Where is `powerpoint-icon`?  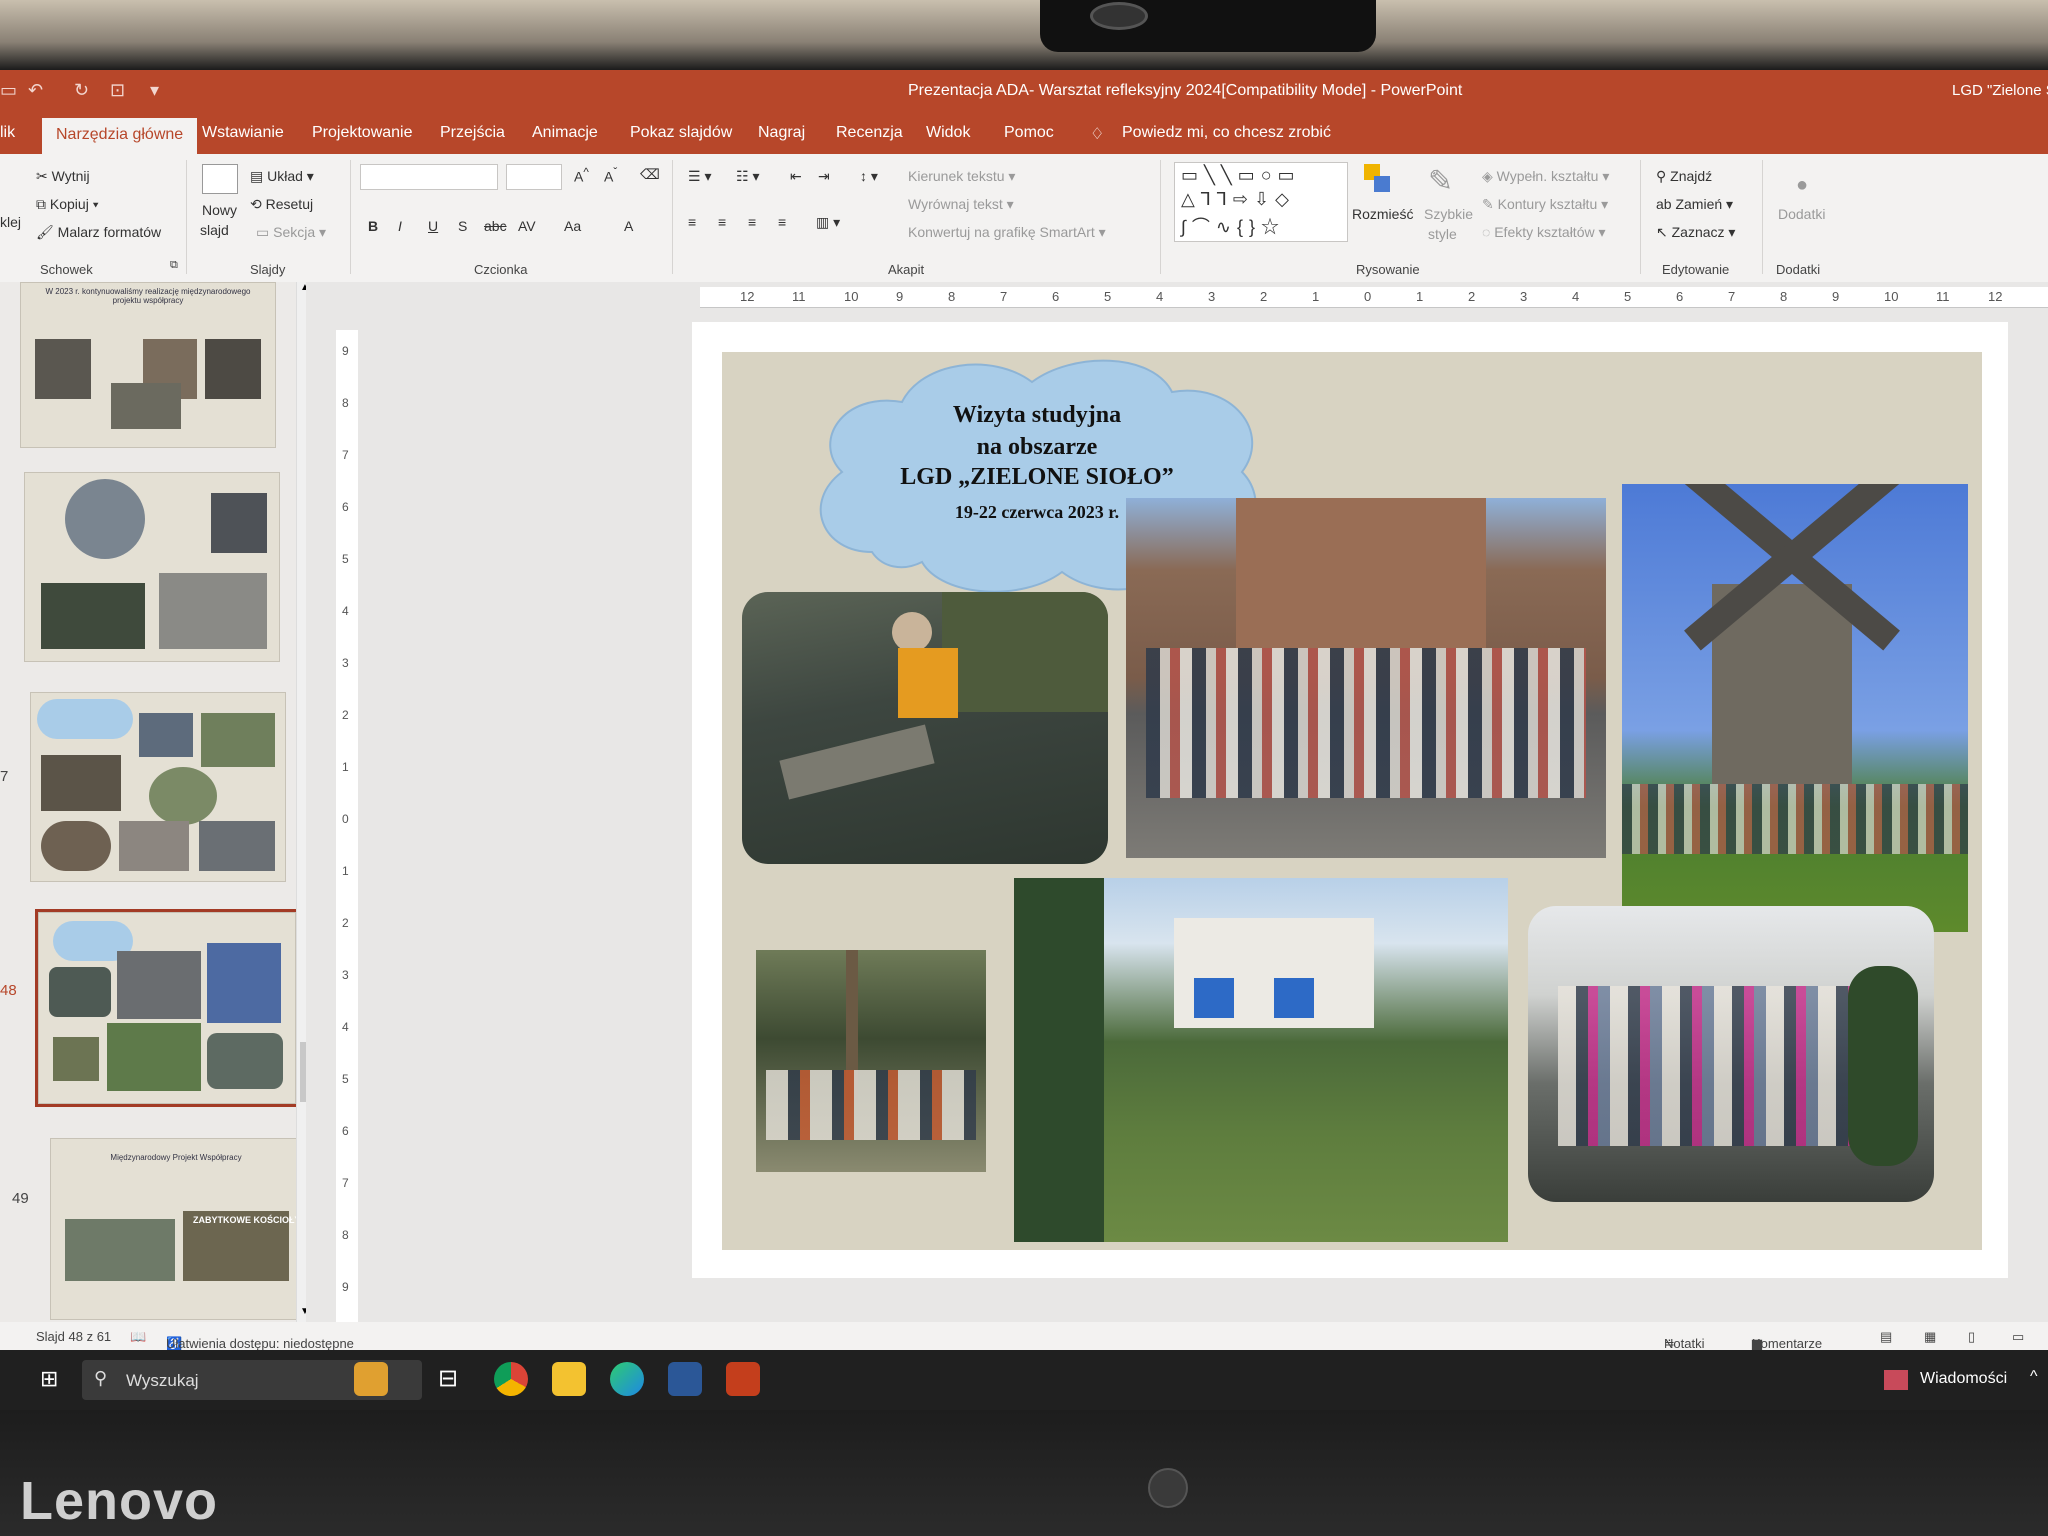 powerpoint-icon is located at coordinates (743, 1379).